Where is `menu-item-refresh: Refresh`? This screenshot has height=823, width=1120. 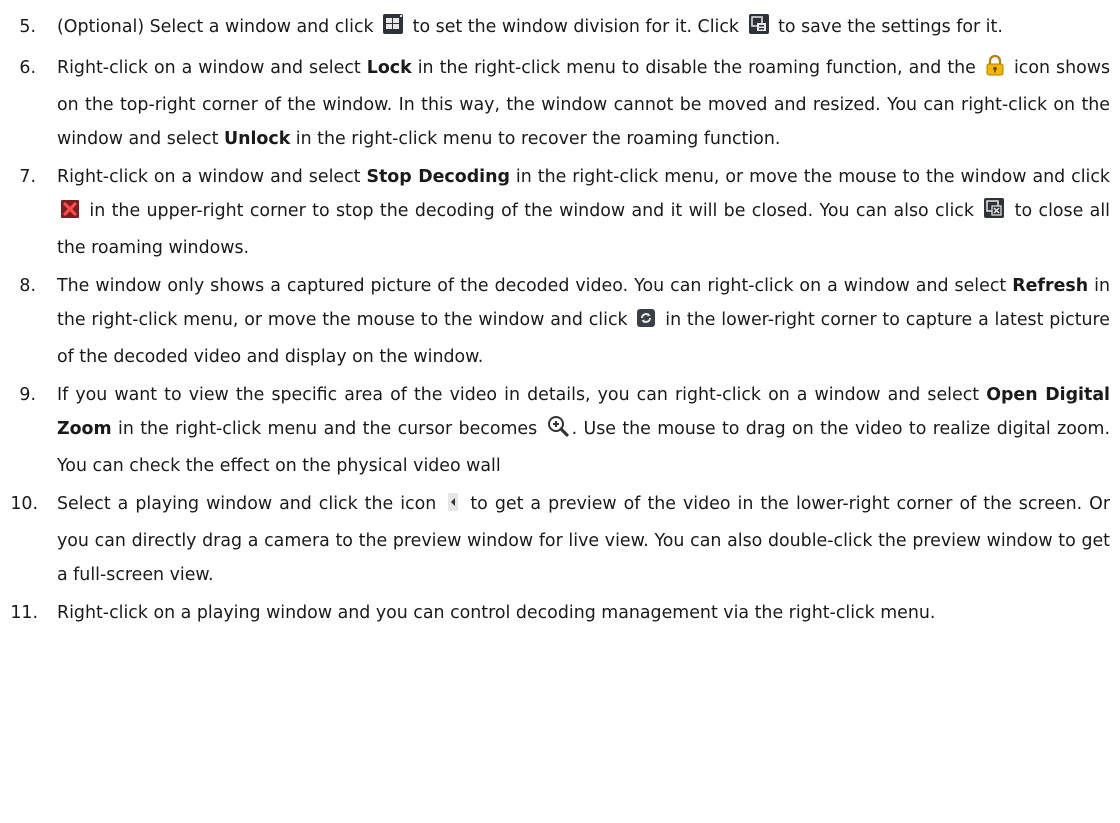
menu-item-refresh: Refresh is located at coordinates (1050, 286).